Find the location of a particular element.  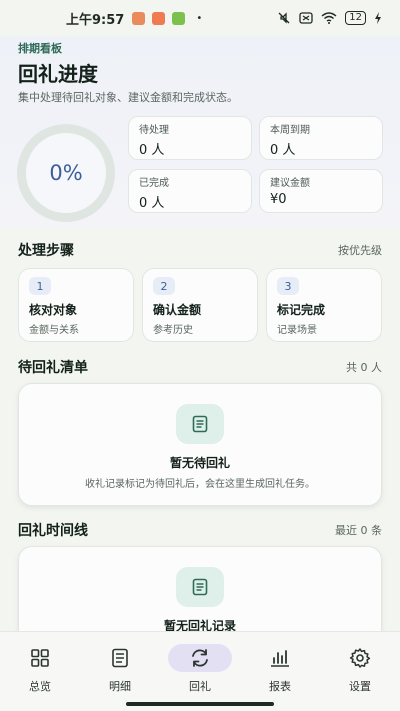

status-time: 上午9:57 is located at coordinates (95, 20).